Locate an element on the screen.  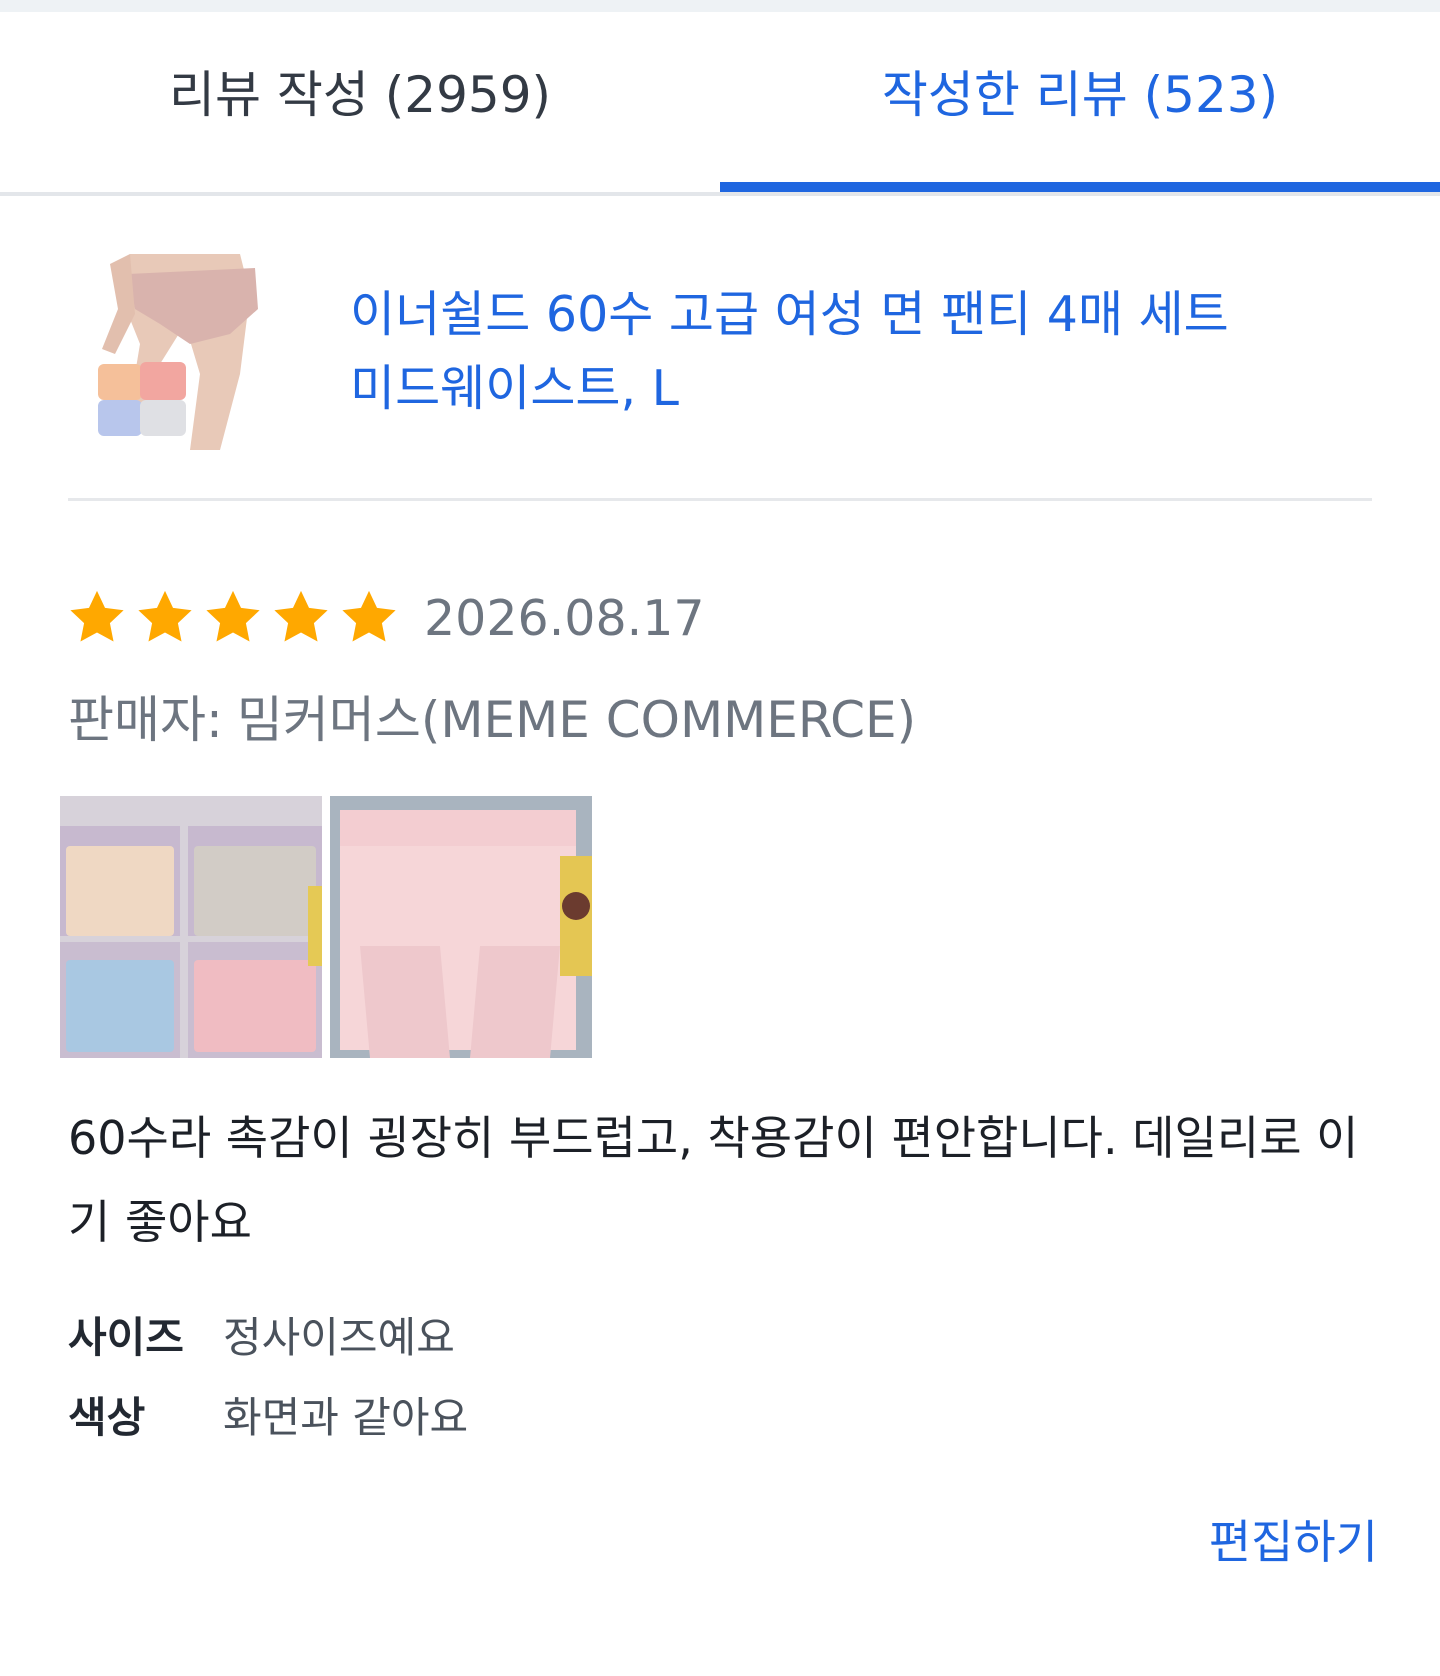
attribute-color-label: 색상 is located at coordinates (107, 1417).